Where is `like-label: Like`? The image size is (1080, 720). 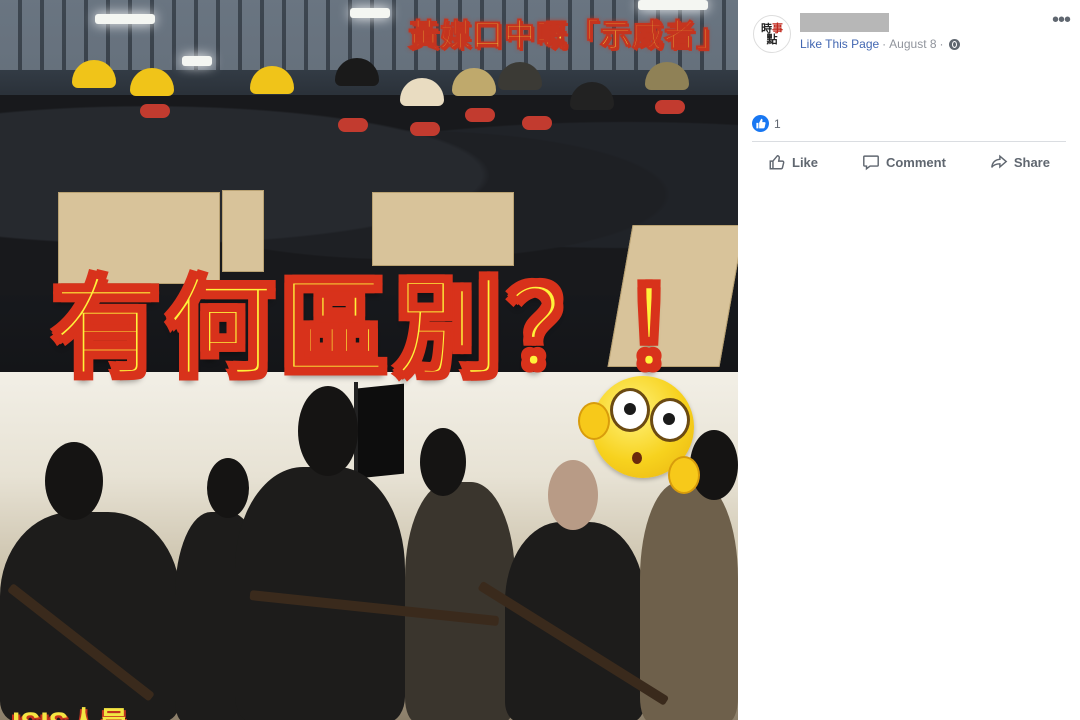
like-label: Like is located at coordinates (805, 162).